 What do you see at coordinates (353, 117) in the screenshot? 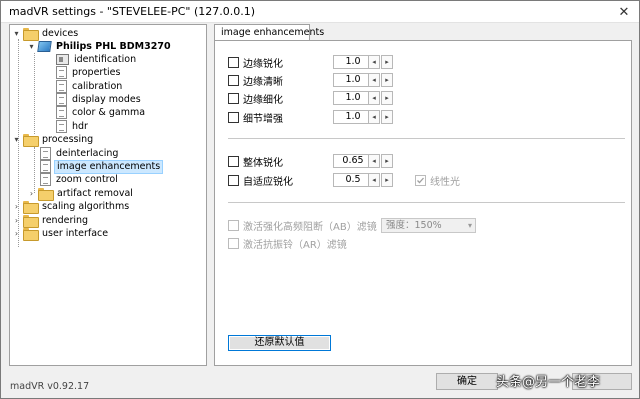
I see `enhance-detail-value: 1.0` at bounding box center [353, 117].